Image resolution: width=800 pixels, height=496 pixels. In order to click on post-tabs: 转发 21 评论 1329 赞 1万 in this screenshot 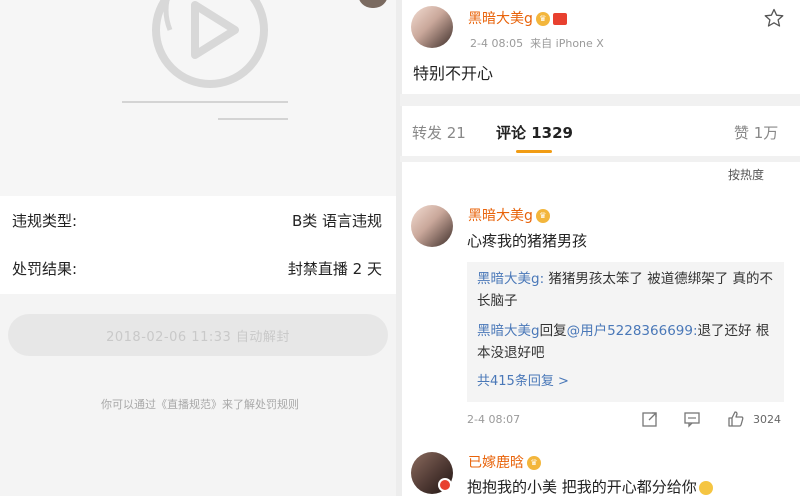, I will do `click(600, 133)`.